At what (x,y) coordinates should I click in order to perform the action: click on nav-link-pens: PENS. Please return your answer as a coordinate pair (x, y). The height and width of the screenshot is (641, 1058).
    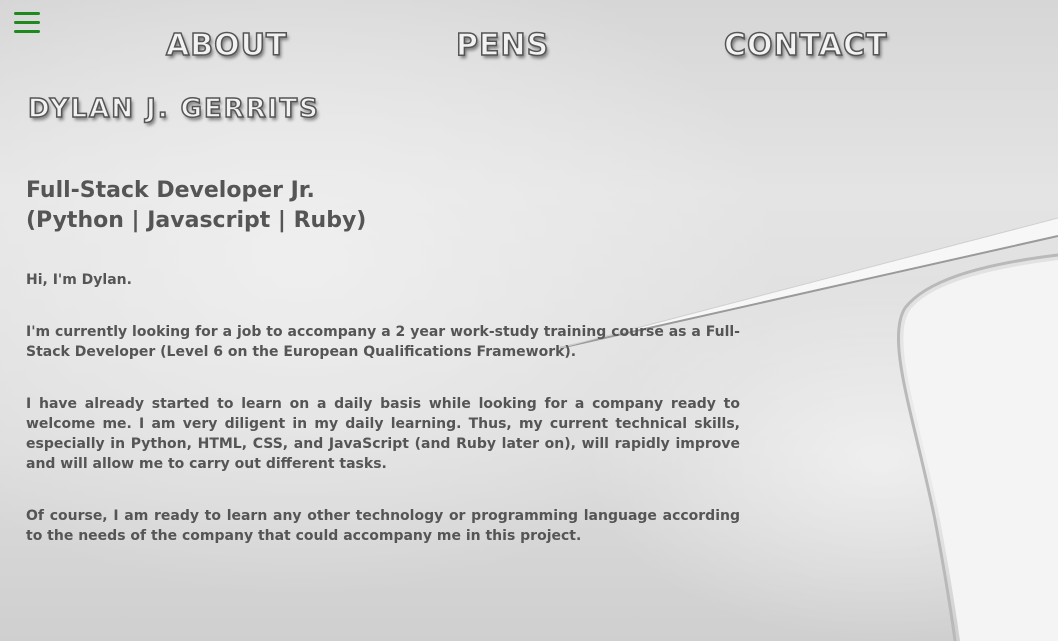
    Looking at the image, I should click on (502, 45).